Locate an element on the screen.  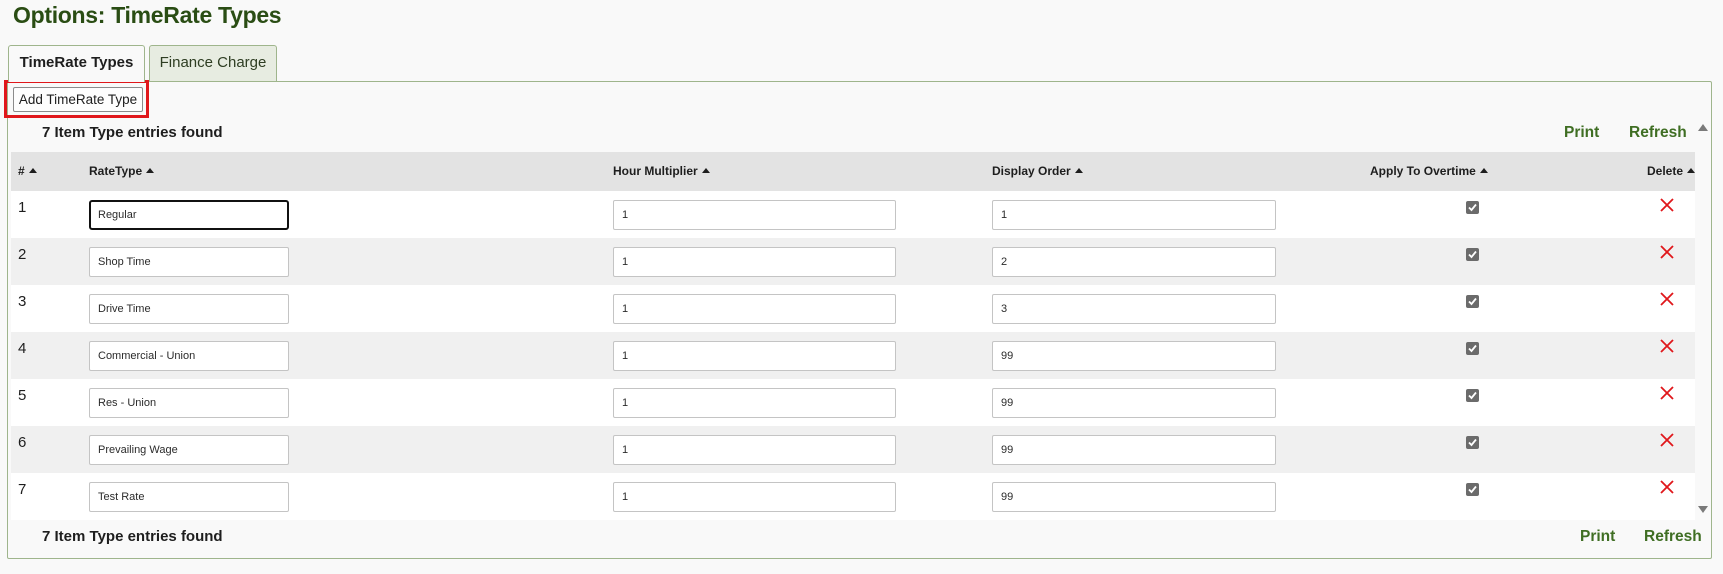
header-delete: Delete is located at coordinates (1671, 171).